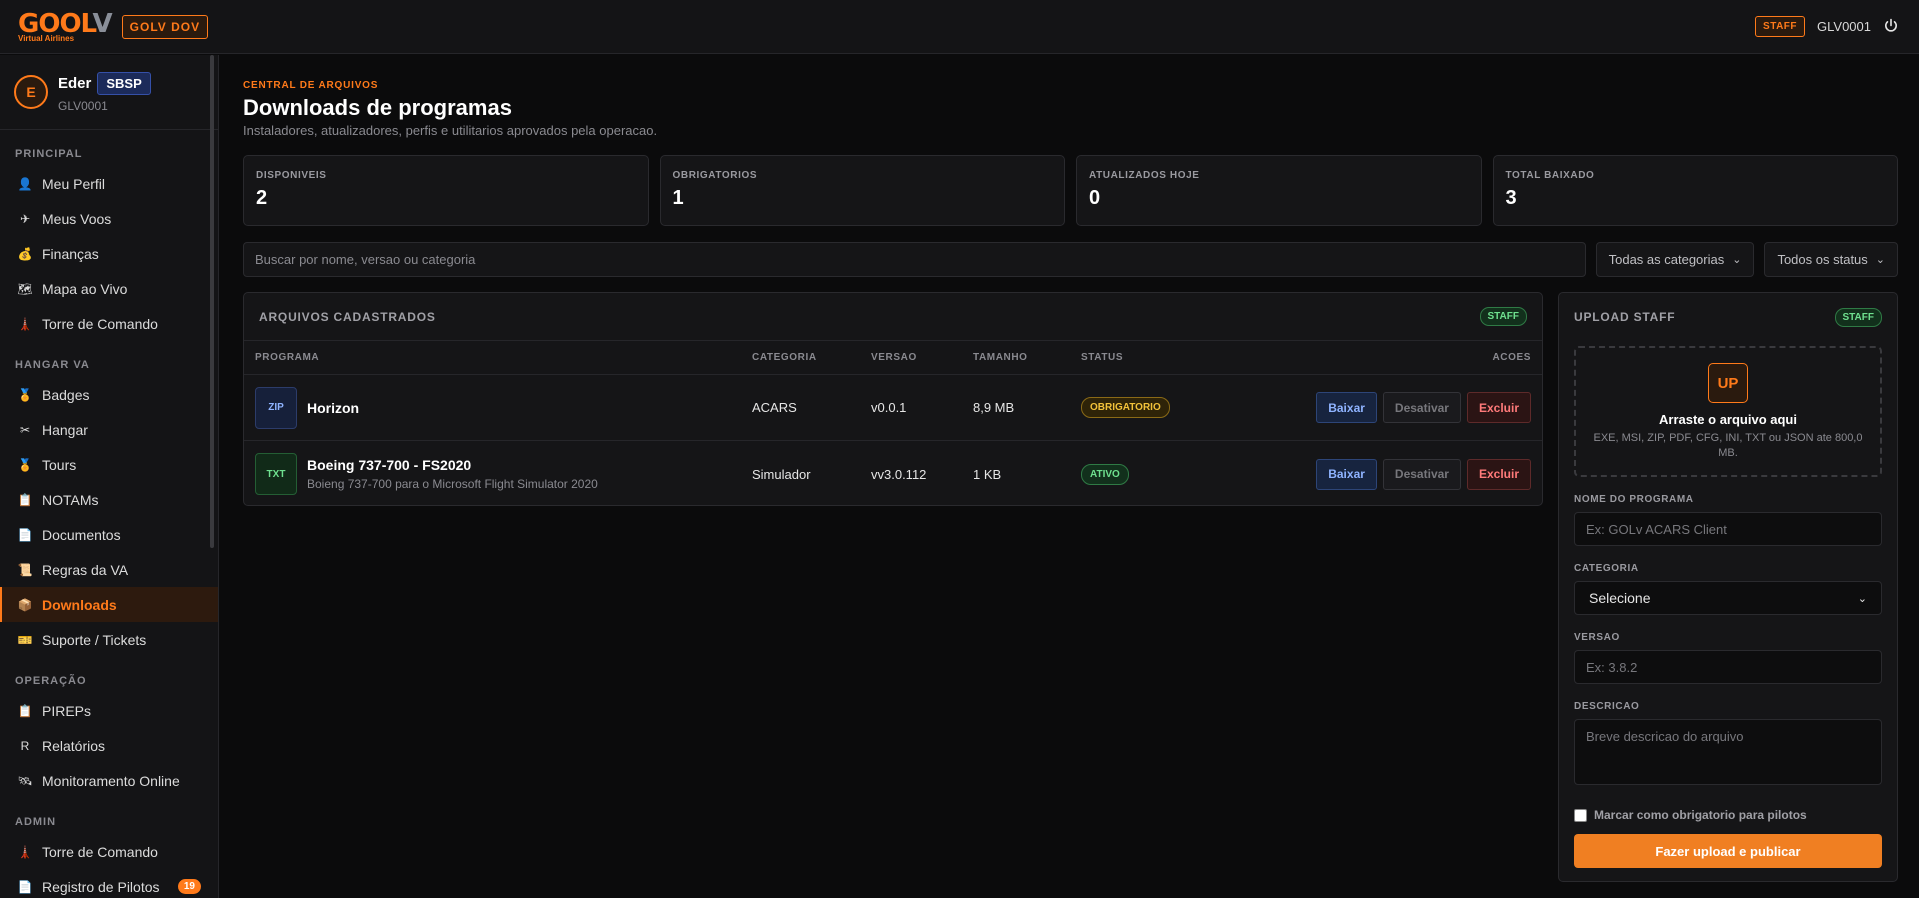 This screenshot has width=1919, height=898. I want to click on count-badge: 19, so click(189, 886).